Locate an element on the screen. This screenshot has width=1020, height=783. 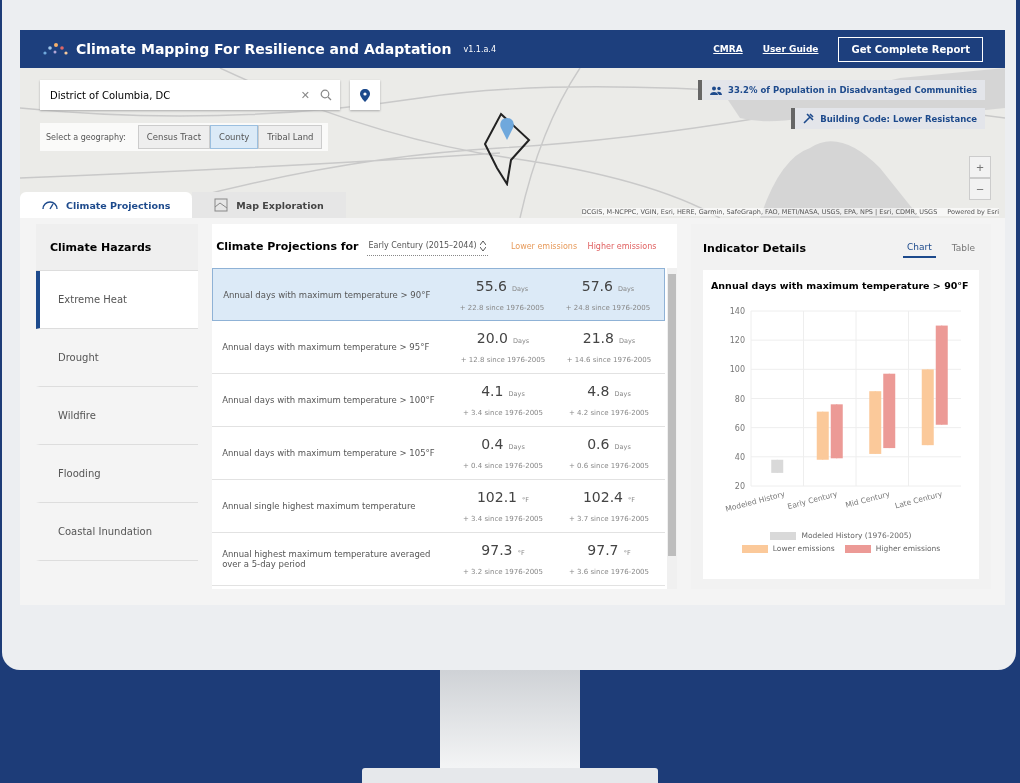
indicator-label: Annual days with maximum temperature > 95°F is located at coordinates (326, 347).